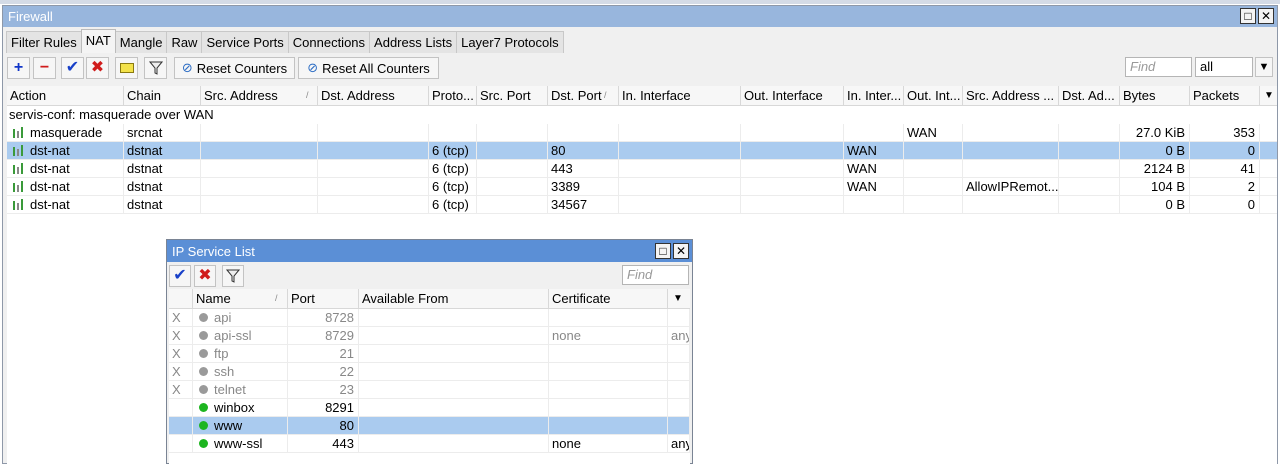 Image resolution: width=1280 pixels, height=464 pixels. What do you see at coordinates (323, 318) in the screenshot?
I see `cell-port: 8728` at bounding box center [323, 318].